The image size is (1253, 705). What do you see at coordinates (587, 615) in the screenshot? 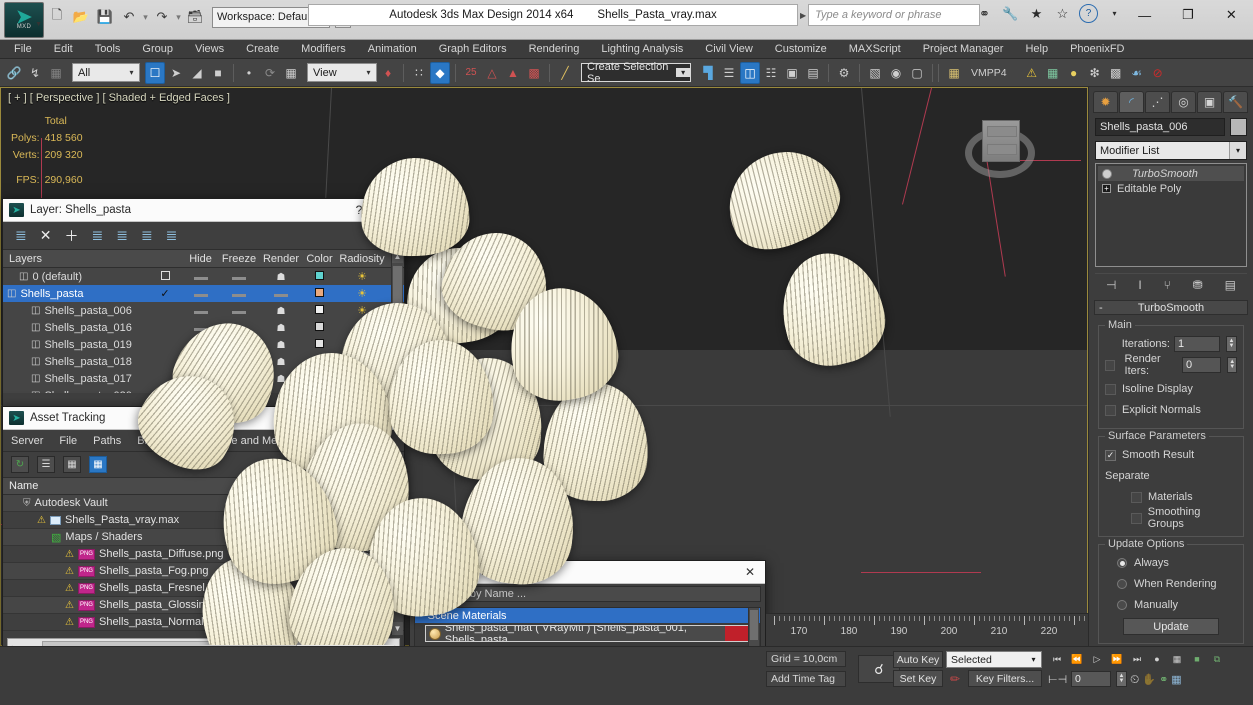
I see `mmb-group-scene-materials: - Scene Materials` at bounding box center [587, 615].